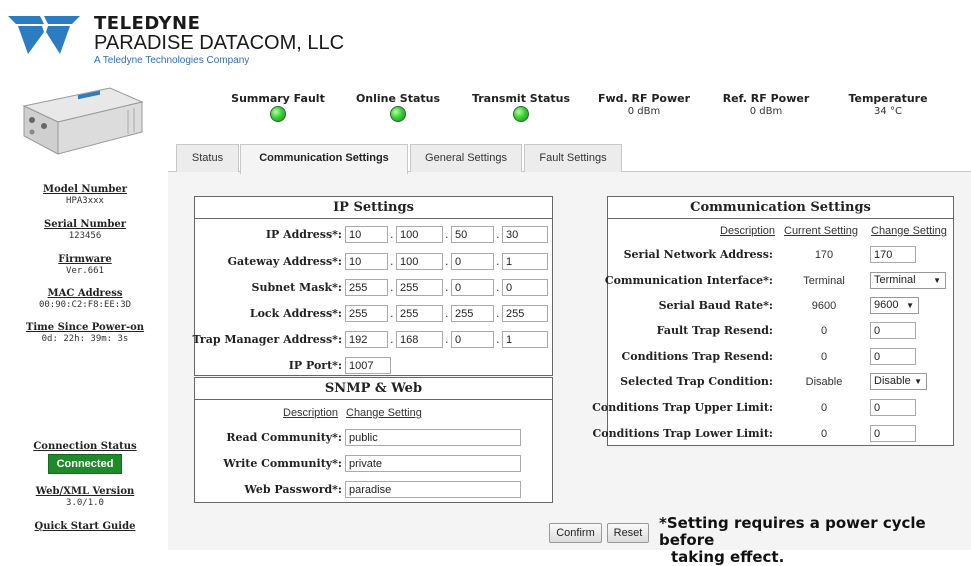 The height and width of the screenshot is (566, 971). What do you see at coordinates (85, 189) in the screenshot?
I see `model-number-label: Model Number` at bounding box center [85, 189].